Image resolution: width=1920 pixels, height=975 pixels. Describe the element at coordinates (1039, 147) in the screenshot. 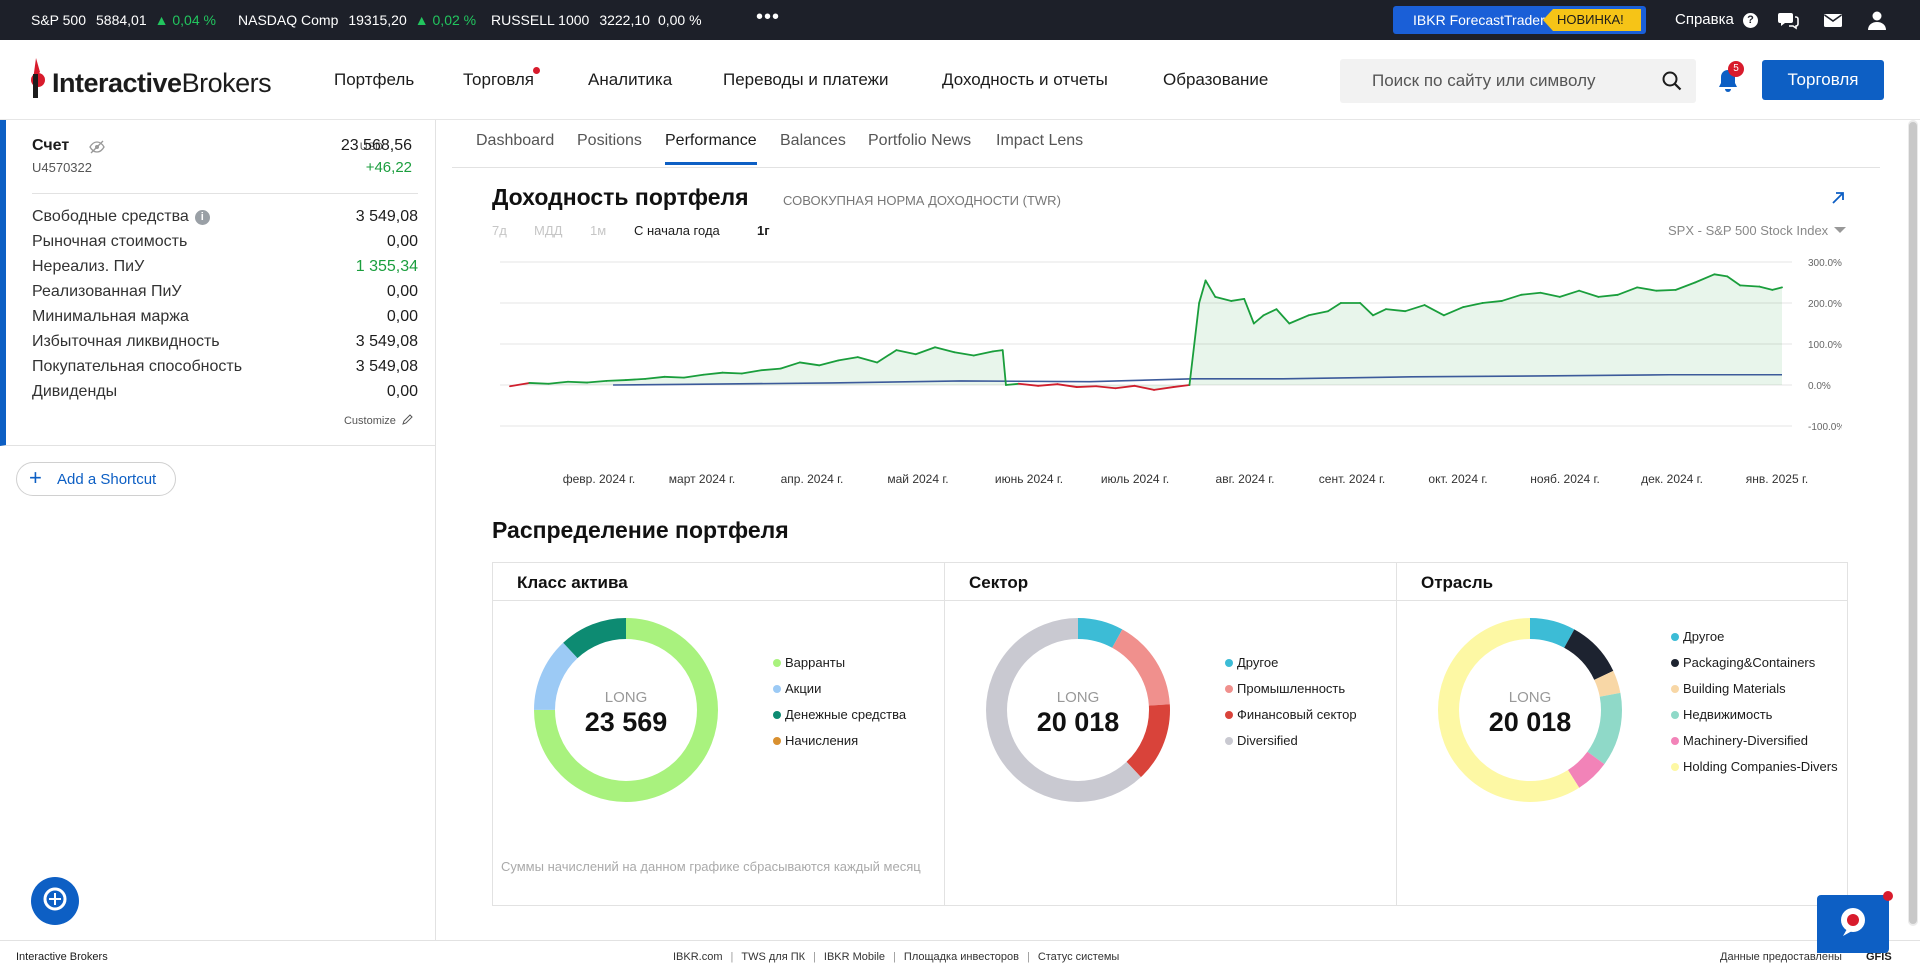

I see `tab-impact-lens: Impact Lens` at that location.